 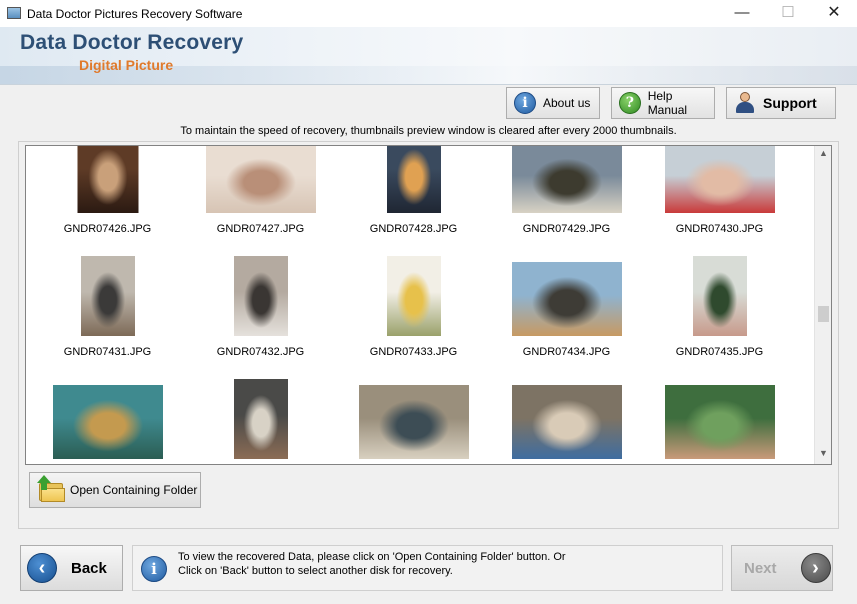 I want to click on thumbnail-item: GNDR07437.JPG, so click(x=260, y=412).